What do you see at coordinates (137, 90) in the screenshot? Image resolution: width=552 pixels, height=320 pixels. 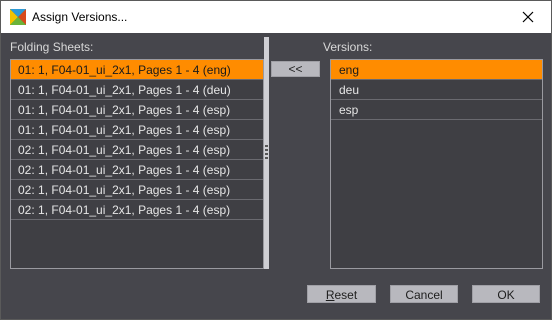 I see `folding-sheet-item: 01: 1, F04-01_ui_2x1, Pages 1 - 4 (deu)` at bounding box center [137, 90].